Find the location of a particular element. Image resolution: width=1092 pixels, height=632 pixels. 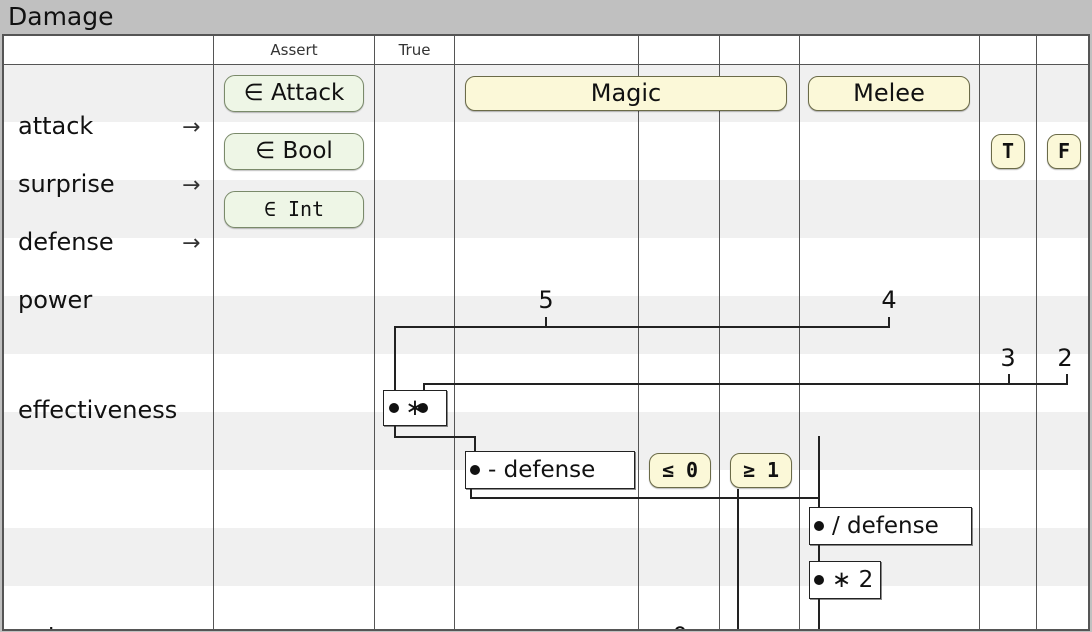

assert-pill-attack-label: ∈ Attack is located at coordinates (294, 93).